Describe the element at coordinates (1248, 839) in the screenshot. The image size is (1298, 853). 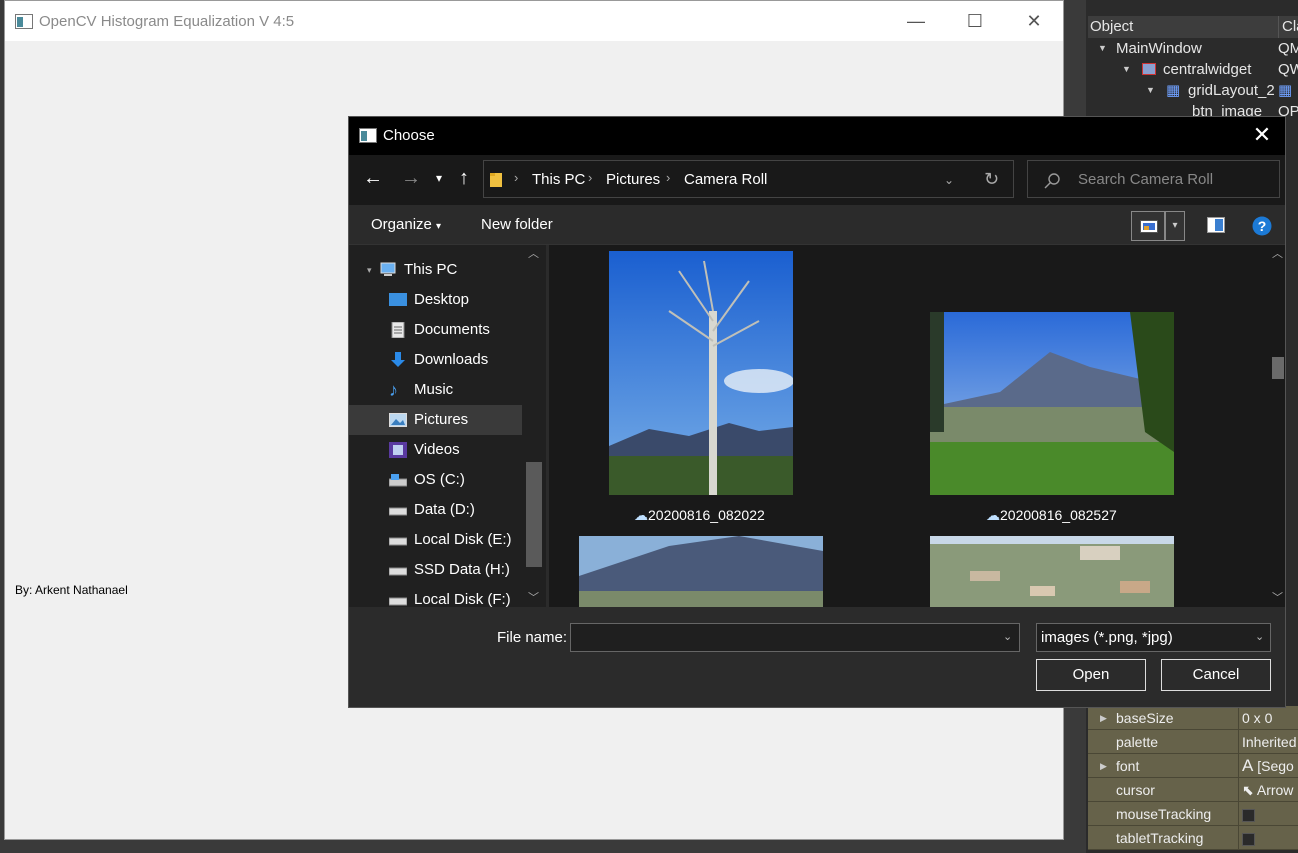
I see `tablettracking-checkbox` at that location.